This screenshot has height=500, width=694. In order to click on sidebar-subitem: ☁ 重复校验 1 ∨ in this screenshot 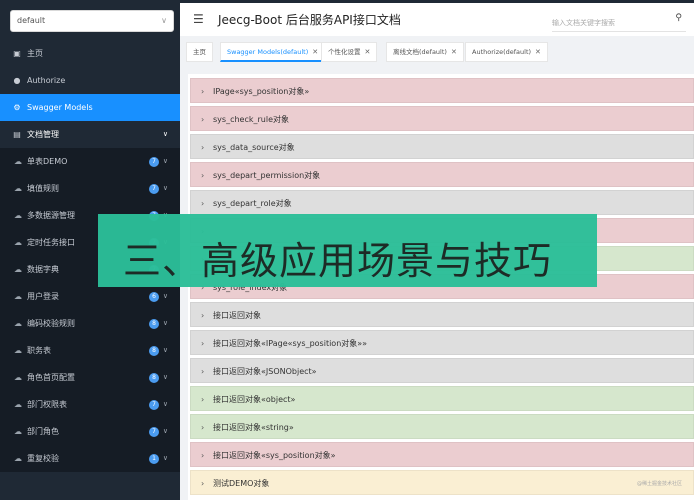, I will do `click(90, 458)`.